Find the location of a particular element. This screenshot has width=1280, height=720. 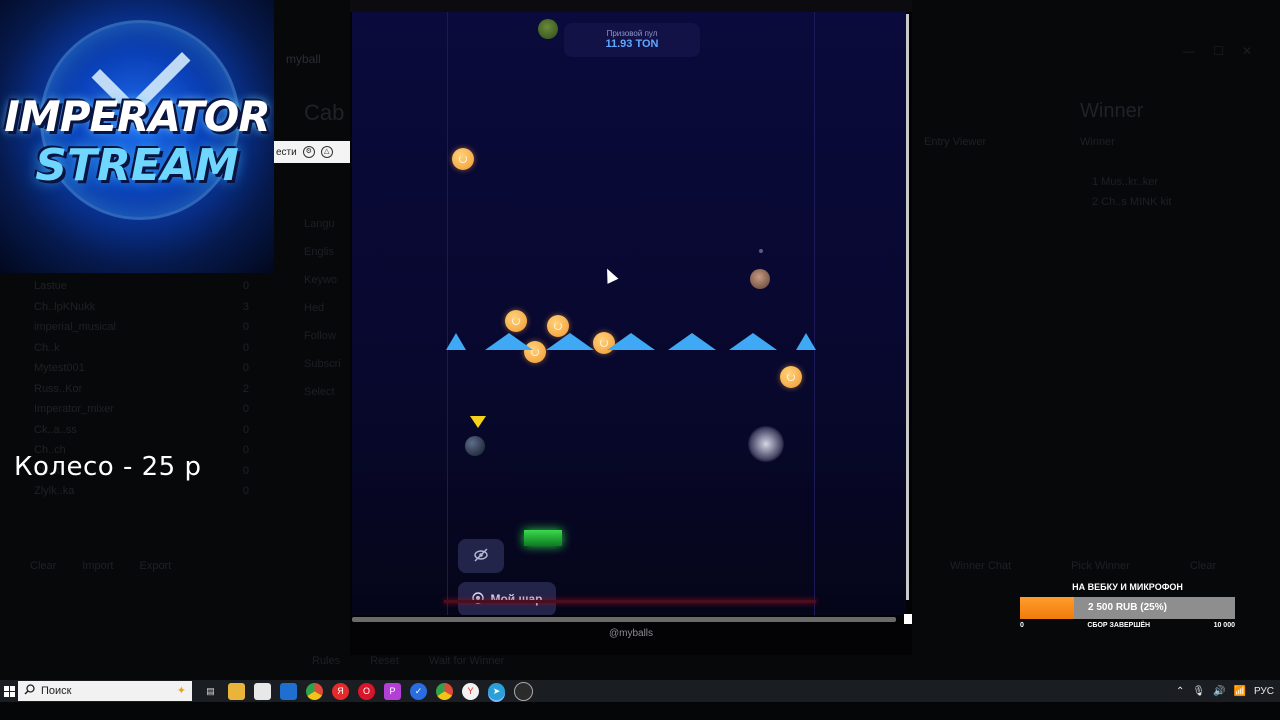

donation-progress-bar: 2 500 RUB (25%) is located at coordinates (1127, 608).